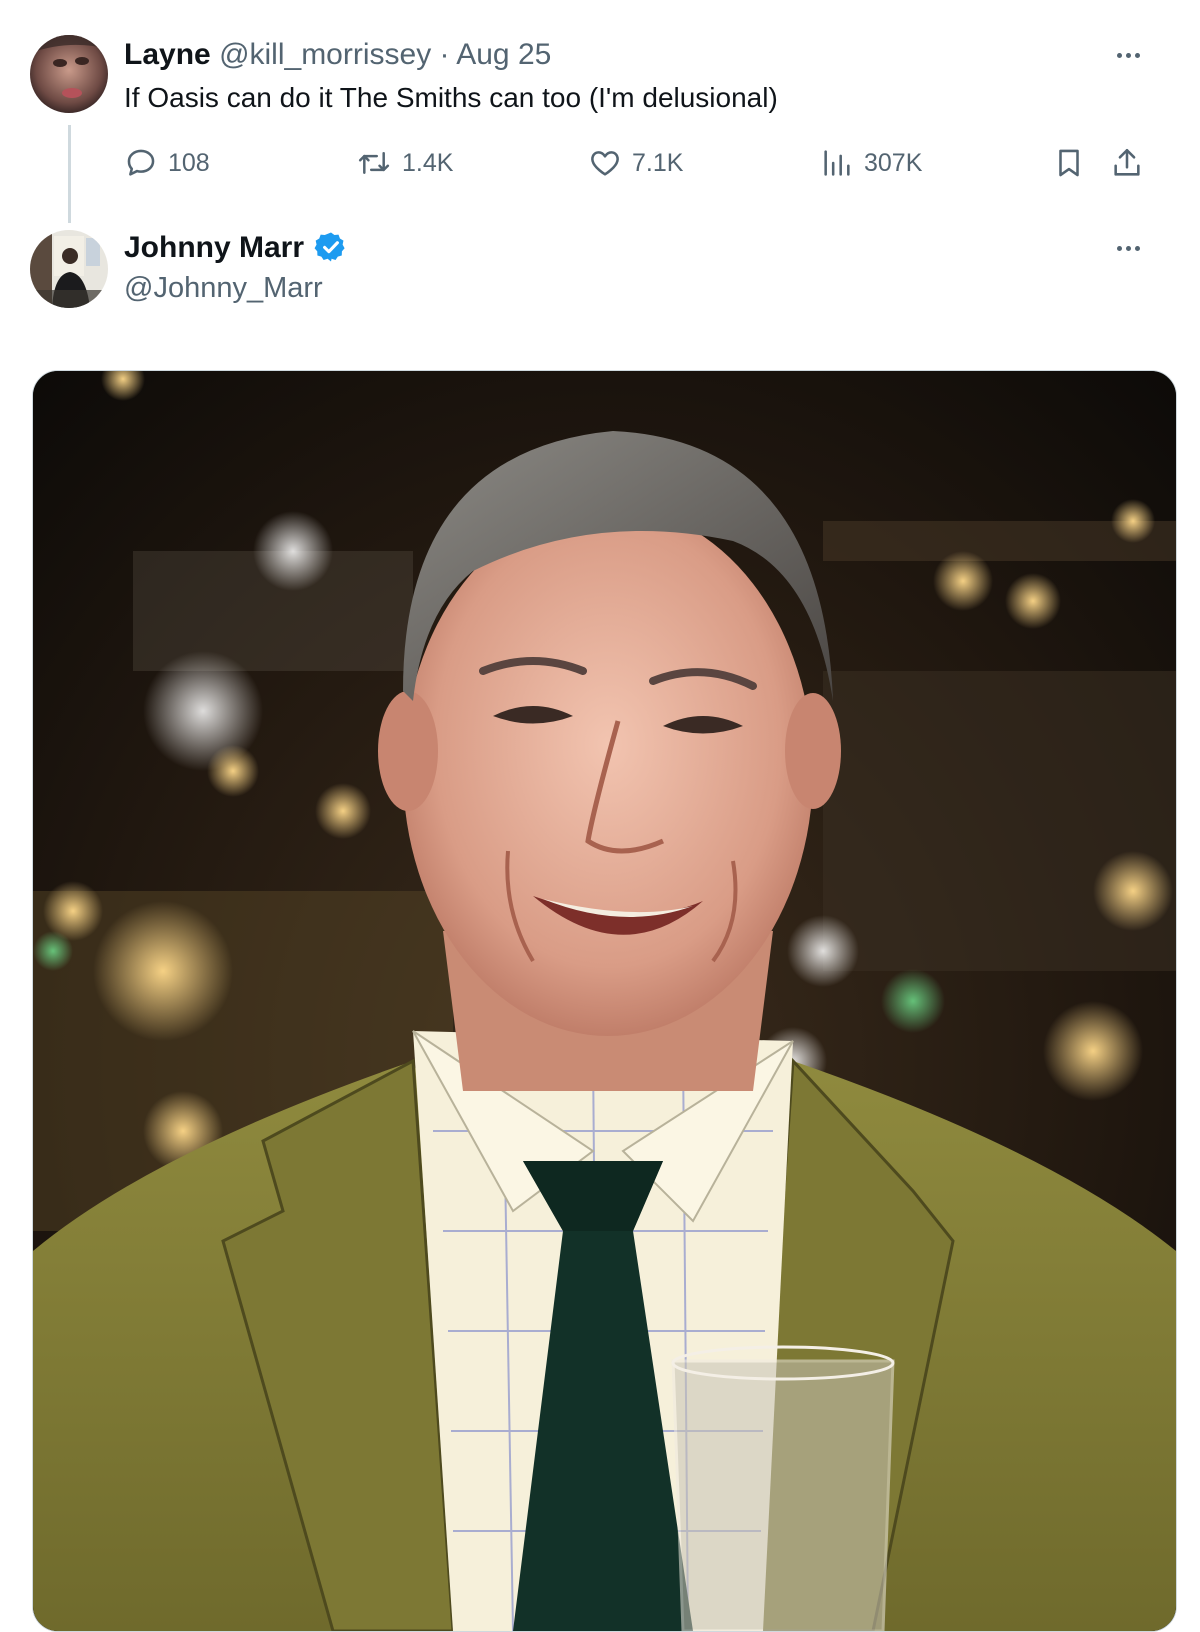 This screenshot has width=1200, height=1632. What do you see at coordinates (325, 54) in the screenshot?
I see `parent-handle: @kill_morrissey` at bounding box center [325, 54].